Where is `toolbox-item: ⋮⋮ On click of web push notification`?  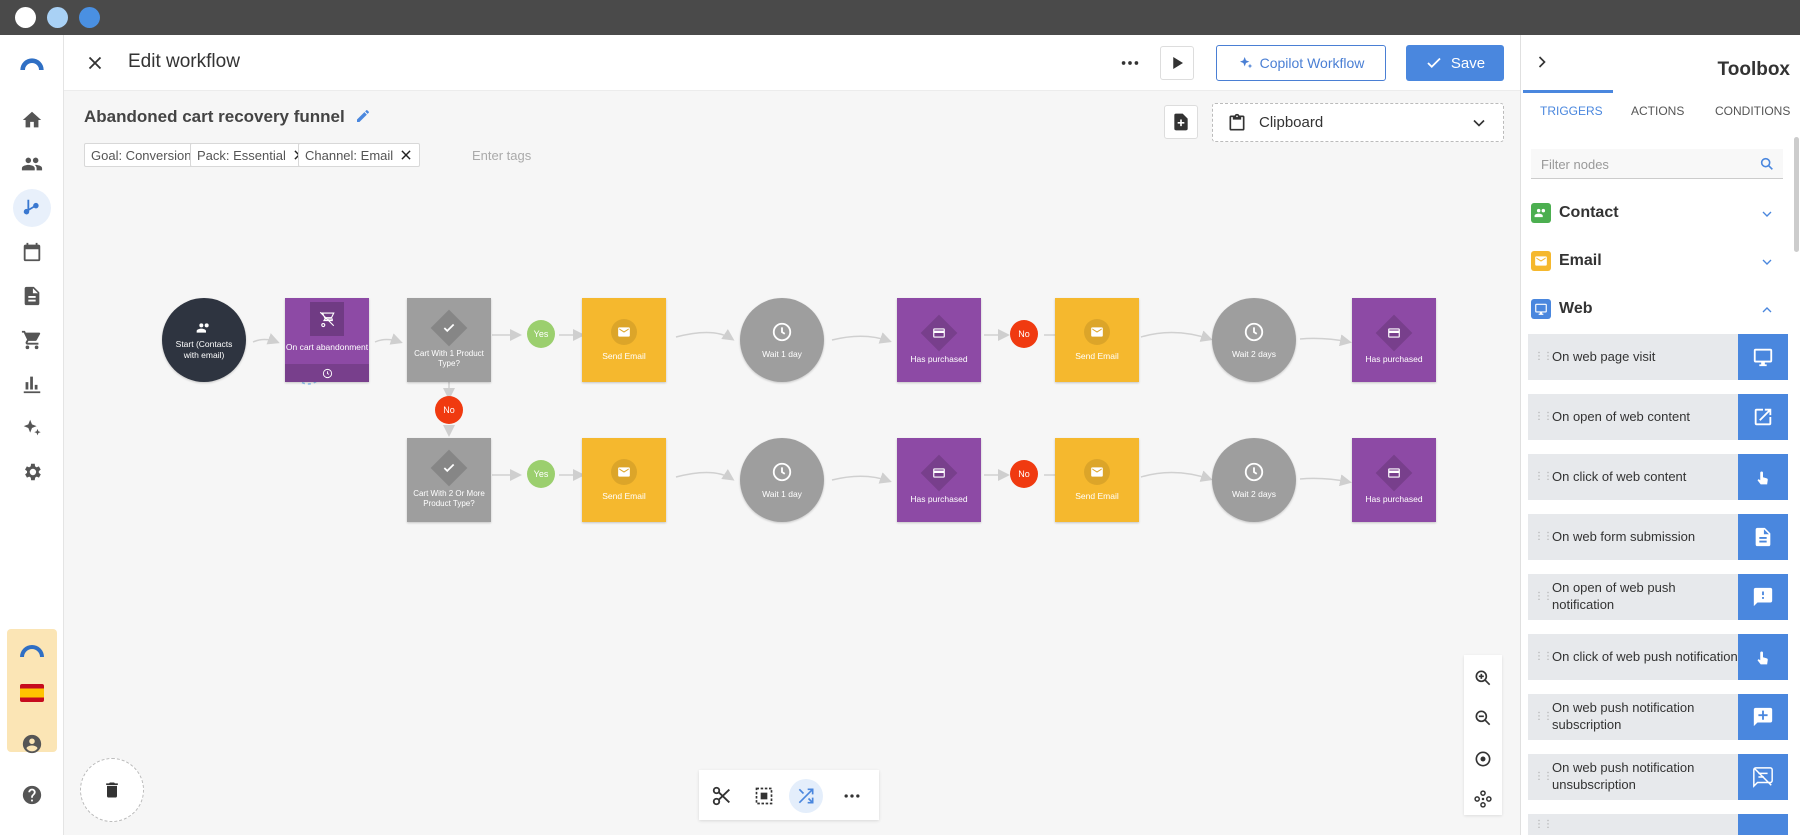
toolbox-item: ⋮⋮ On click of web push notification is located at coordinates (1658, 657).